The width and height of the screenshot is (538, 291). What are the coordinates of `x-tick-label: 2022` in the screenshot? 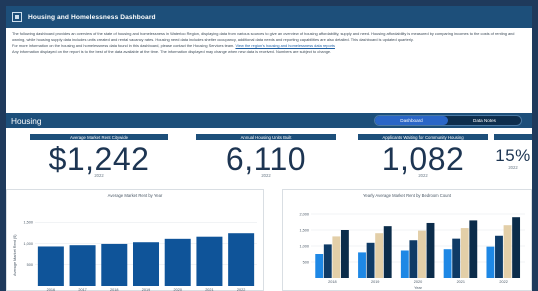 It's located at (503, 282).